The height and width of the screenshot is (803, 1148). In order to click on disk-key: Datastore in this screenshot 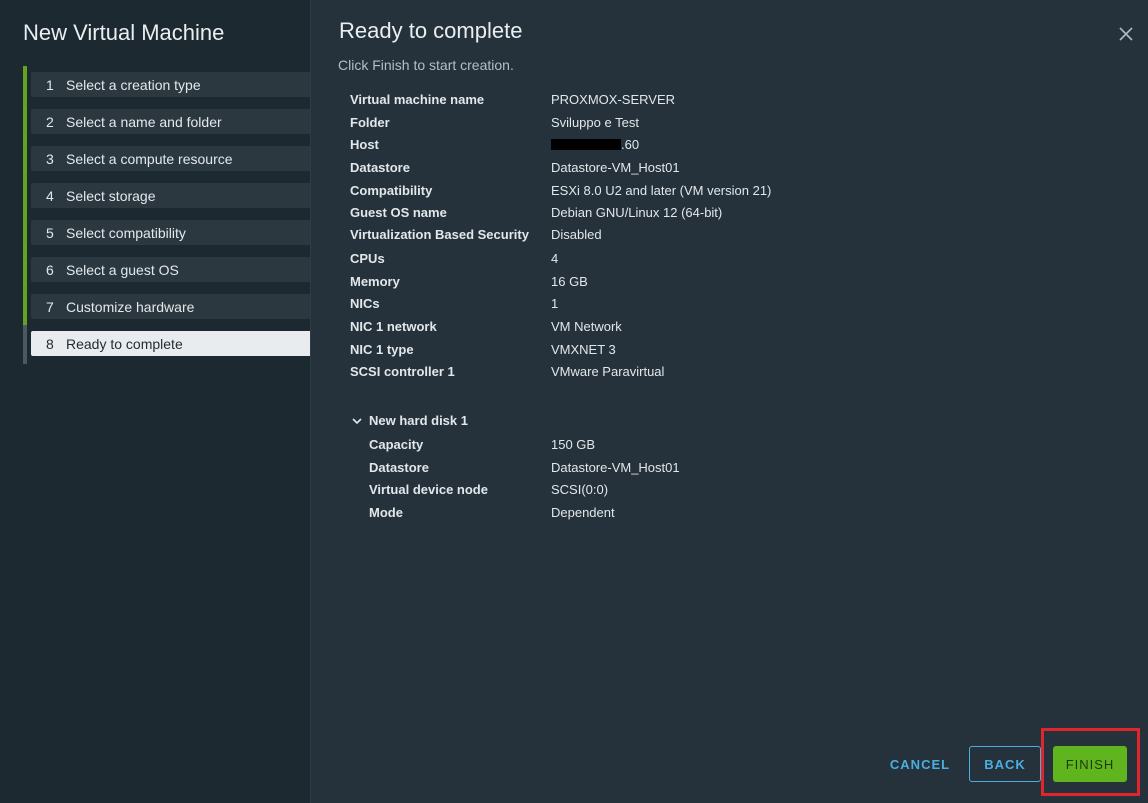, I will do `click(399, 467)`.